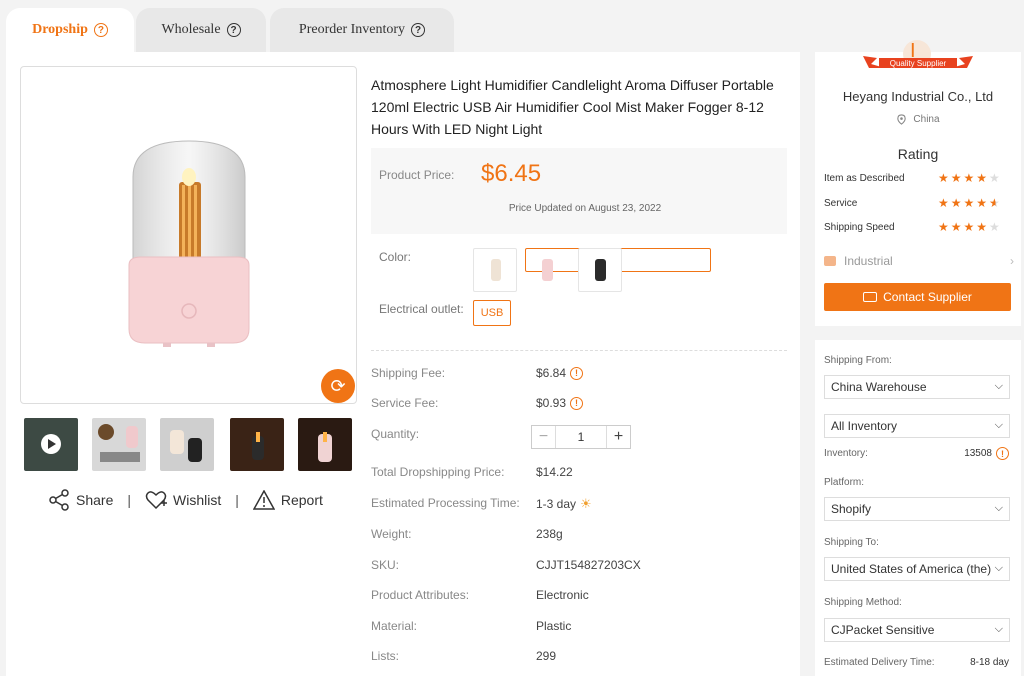 Image resolution: width=1024 pixels, height=676 pixels. I want to click on humidifier-image, so click(189, 243).